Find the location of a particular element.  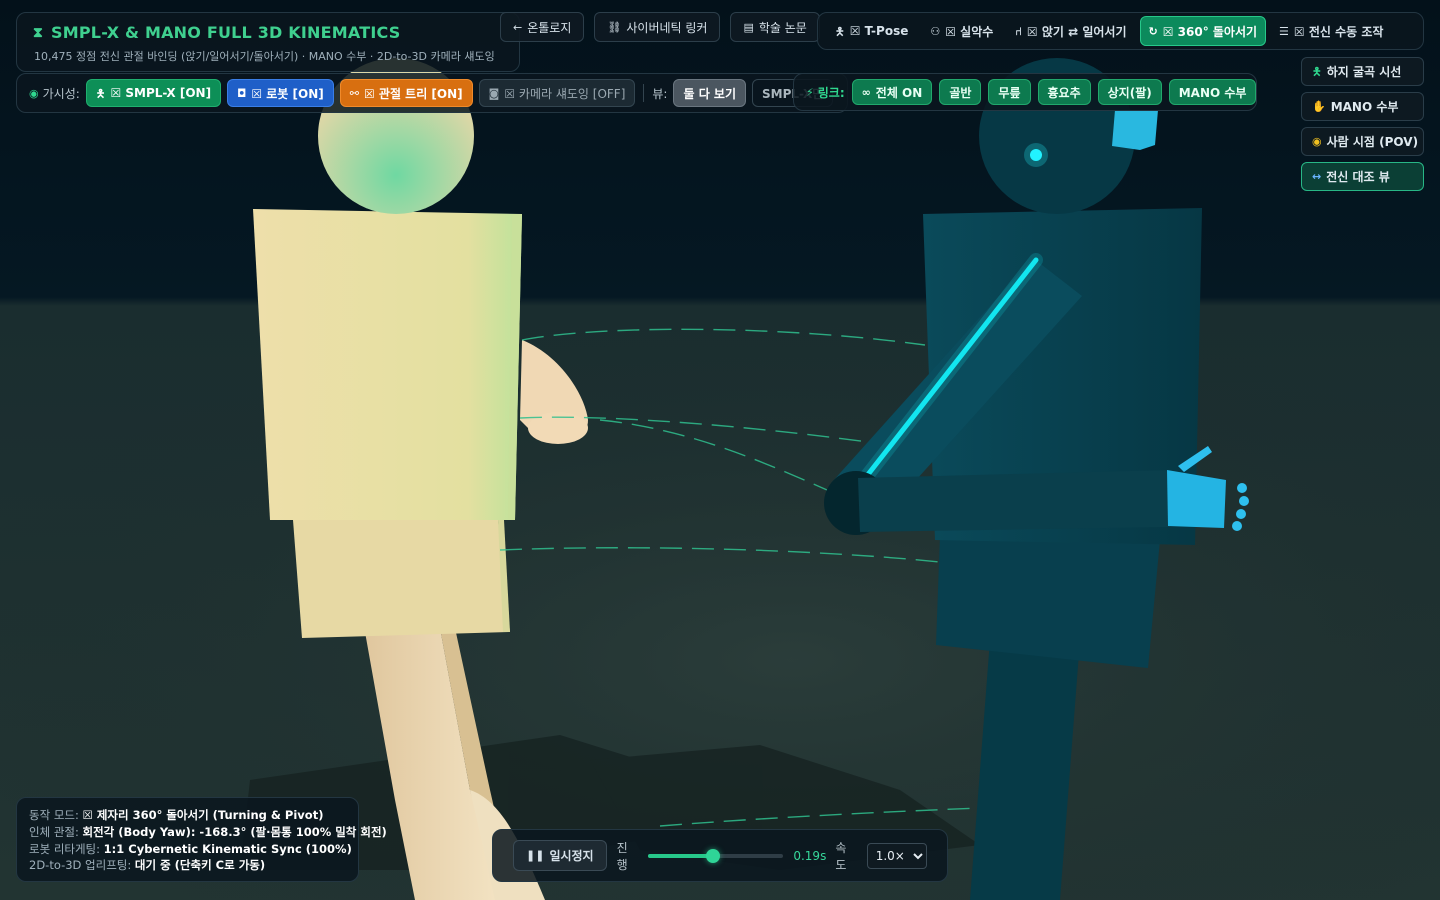

view-full-body-compare-button: ↔ 전신 대조 뷰 is located at coordinates (1362, 176).